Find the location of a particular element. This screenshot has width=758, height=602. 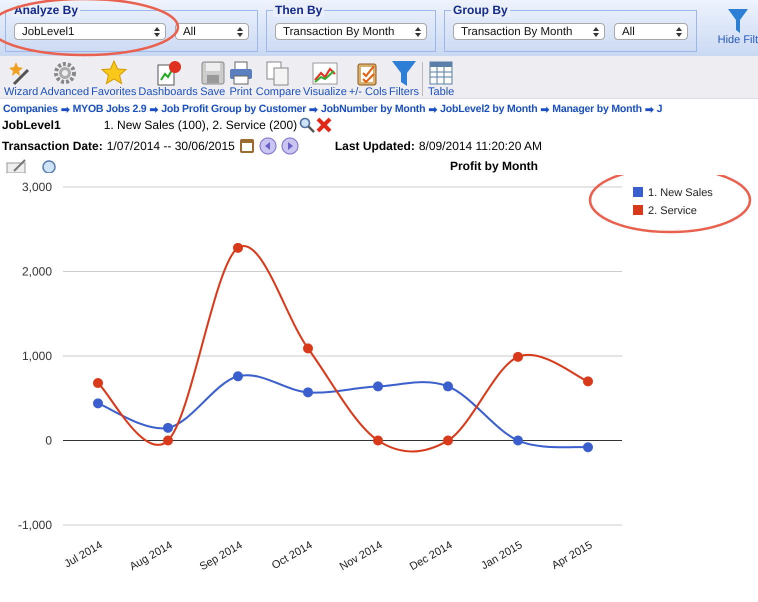

axis-category-label: Jul 2014 is located at coordinates (83, 554).